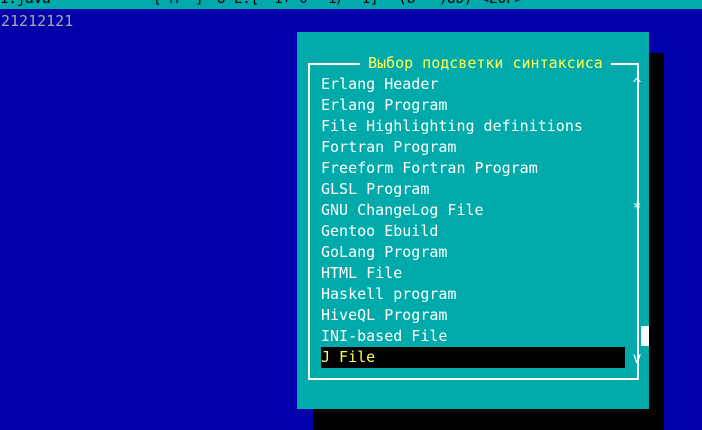 This screenshot has height=430, width=702. I want to click on status-pos: 1/ 1], so click(353, 4).